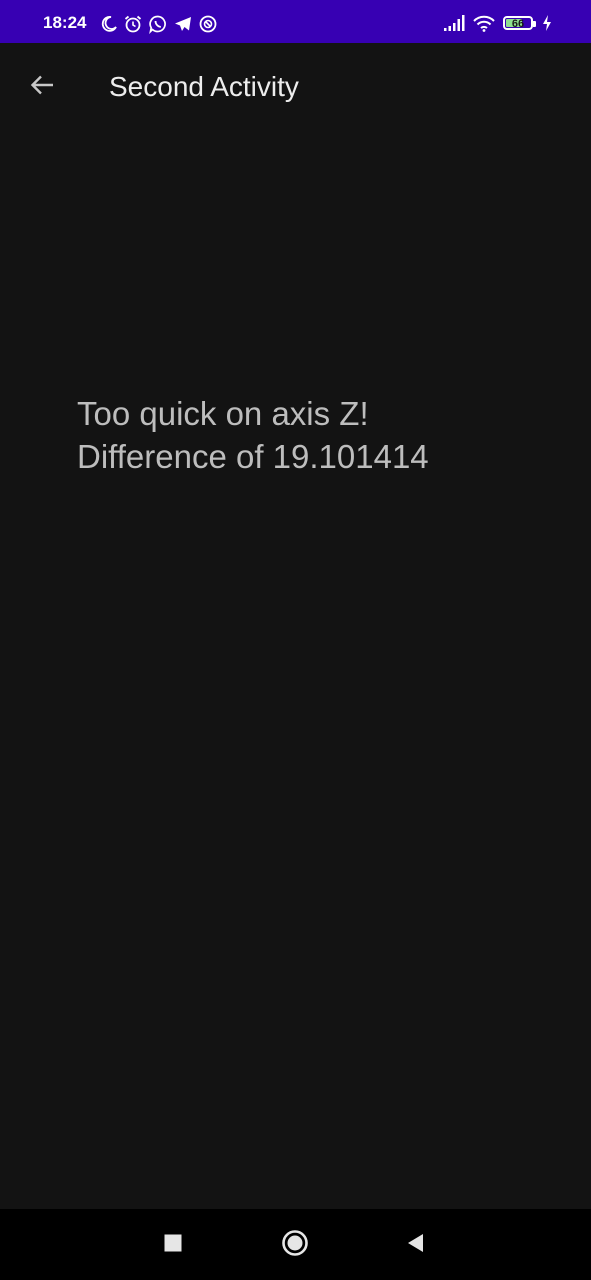 Image resolution: width=591 pixels, height=1280 pixels. I want to click on moon-icon, so click(109, 24).